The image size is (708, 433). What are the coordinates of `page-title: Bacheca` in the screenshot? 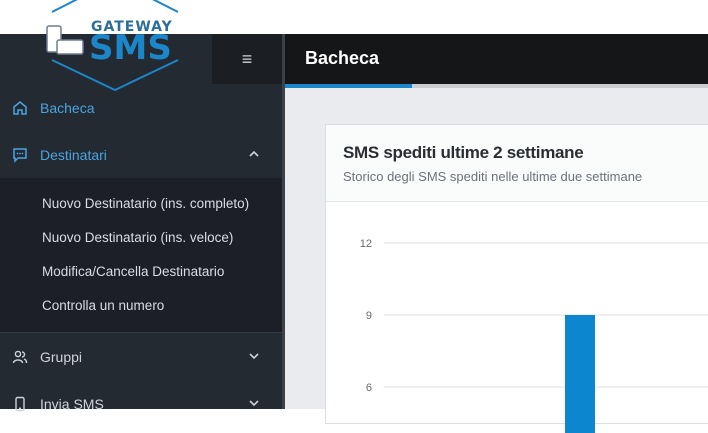 It's located at (342, 58).